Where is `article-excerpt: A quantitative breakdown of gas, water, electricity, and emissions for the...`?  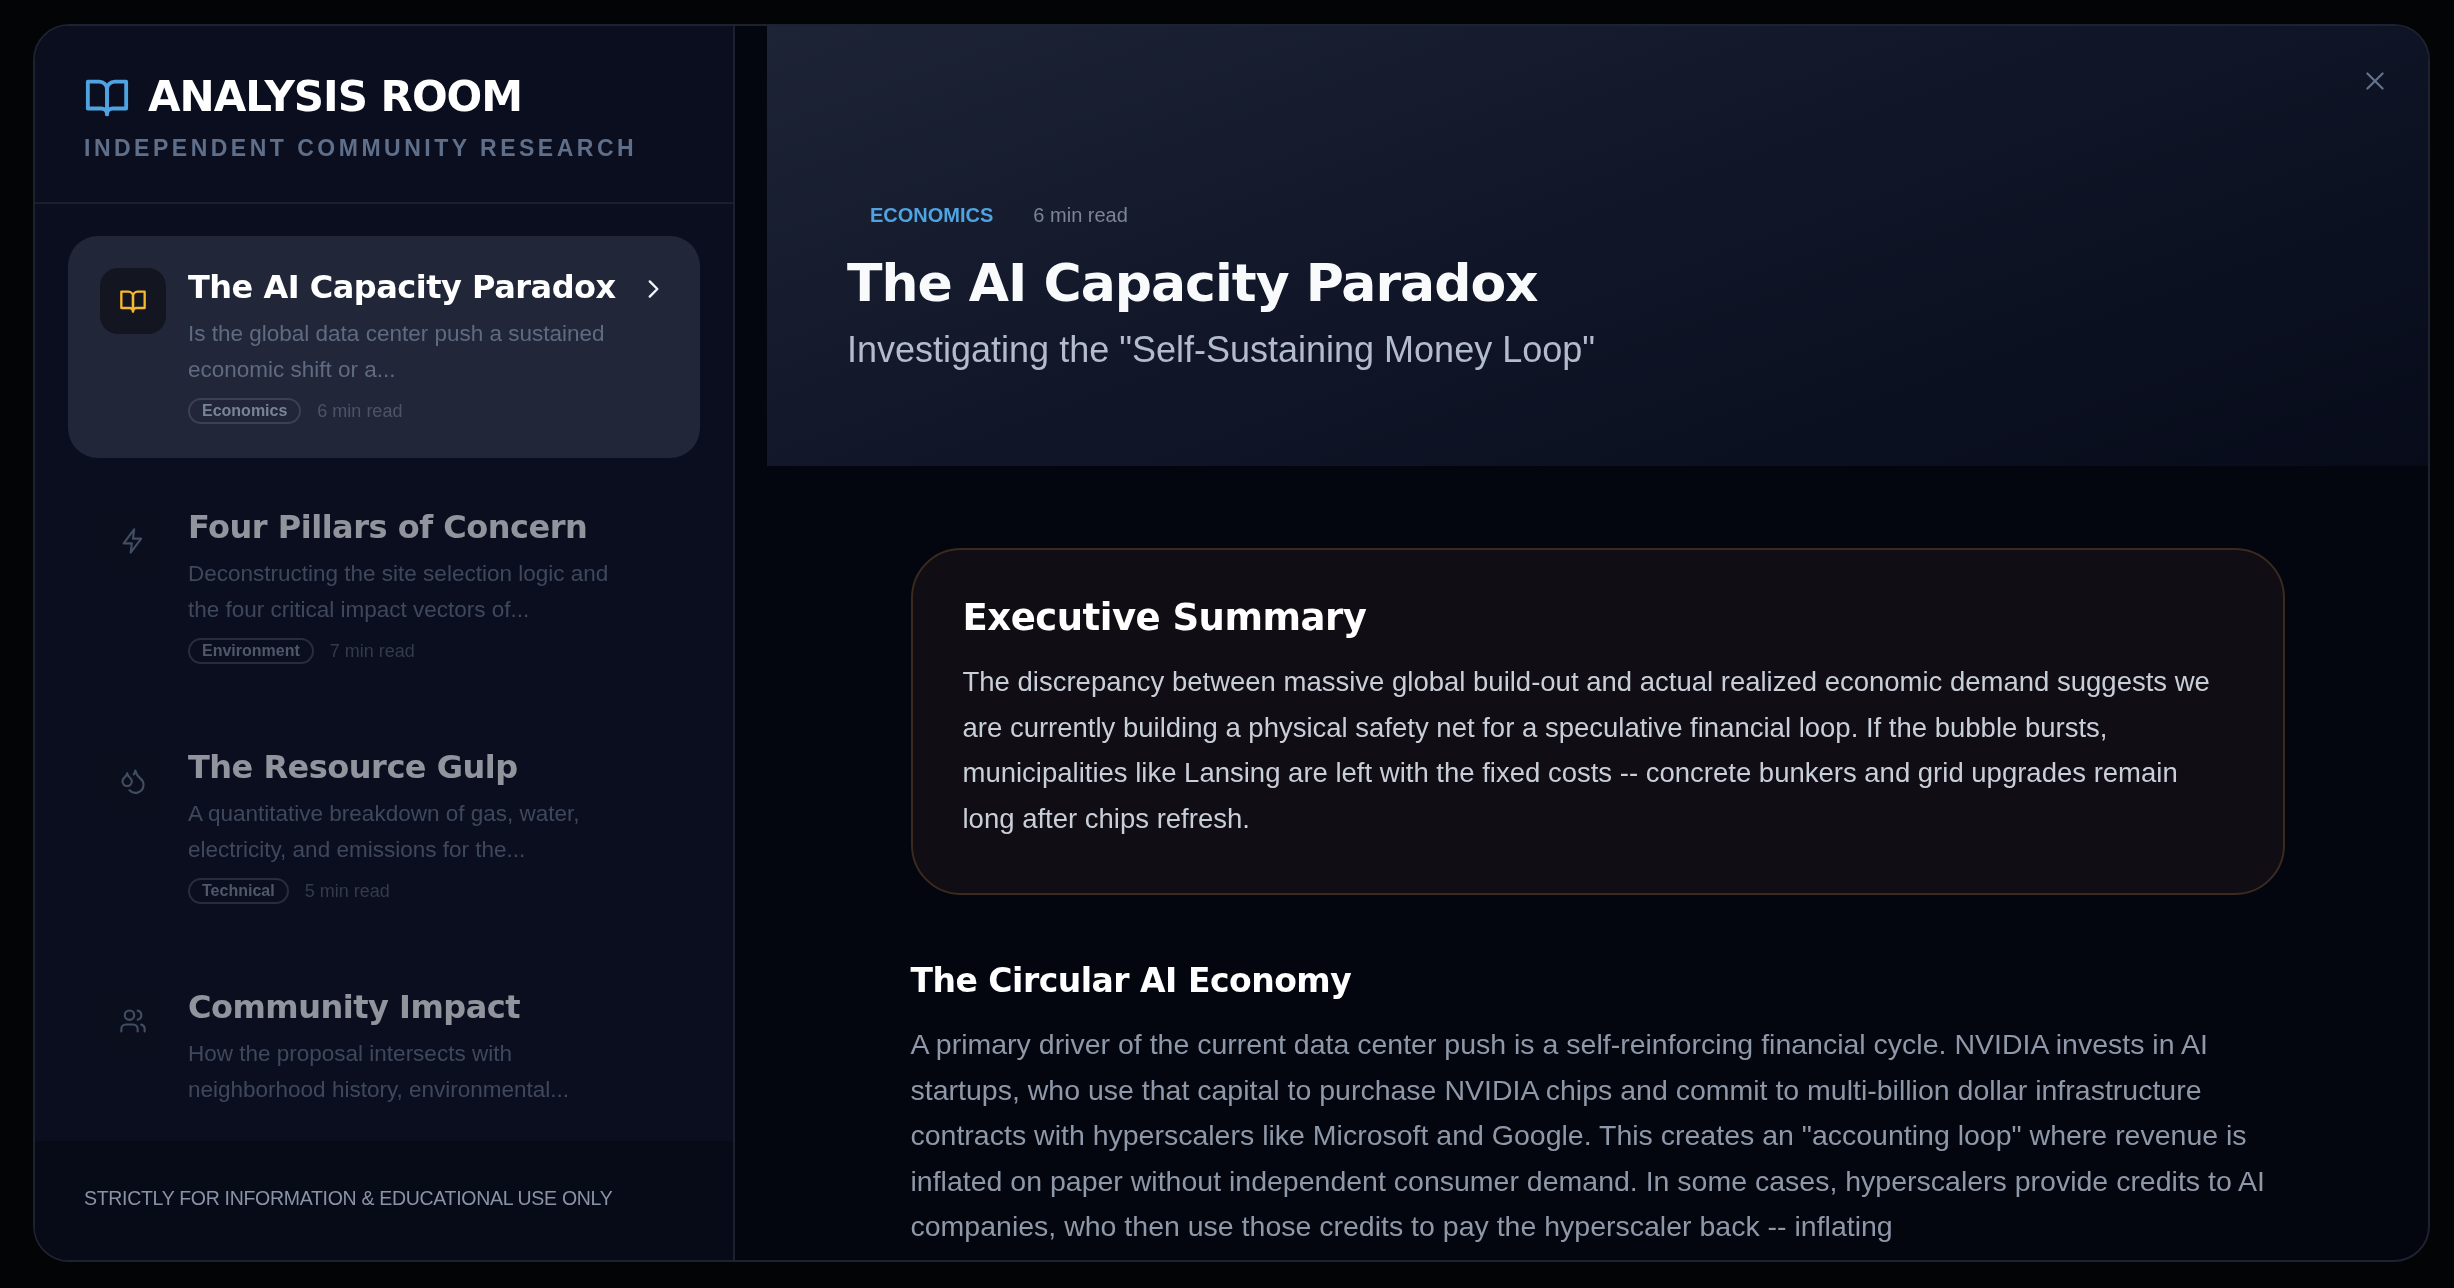
article-excerpt: A quantitative breakdown of gas, water, electricity, and emissions for the... is located at coordinates (384, 832).